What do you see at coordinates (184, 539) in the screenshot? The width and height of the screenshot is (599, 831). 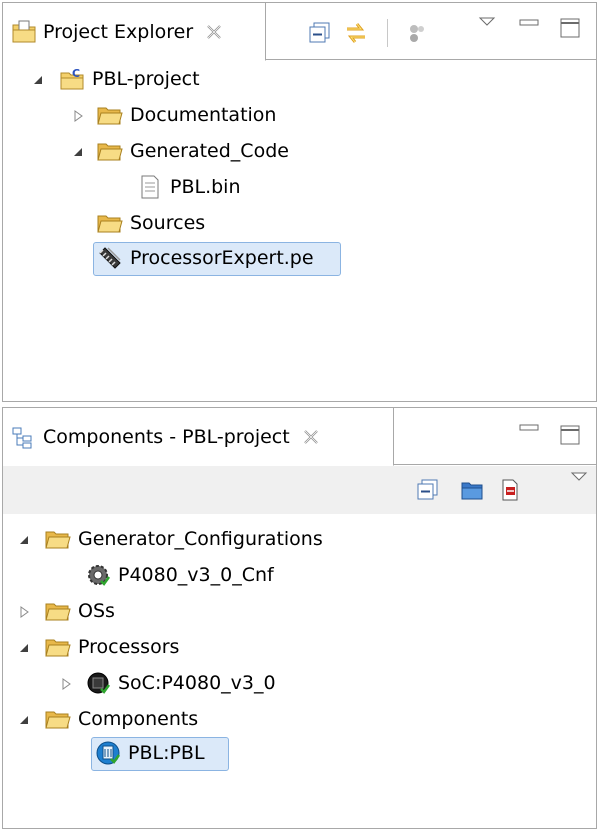 I see `tree-item-generator-configurations: Generator_Configurations` at bounding box center [184, 539].